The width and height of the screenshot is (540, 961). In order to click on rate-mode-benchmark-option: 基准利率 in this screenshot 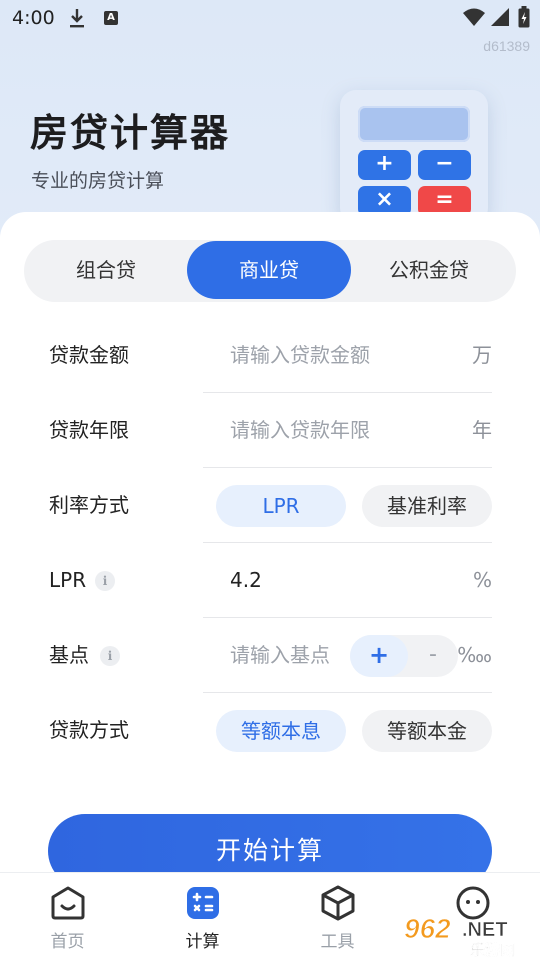, I will do `click(427, 506)`.